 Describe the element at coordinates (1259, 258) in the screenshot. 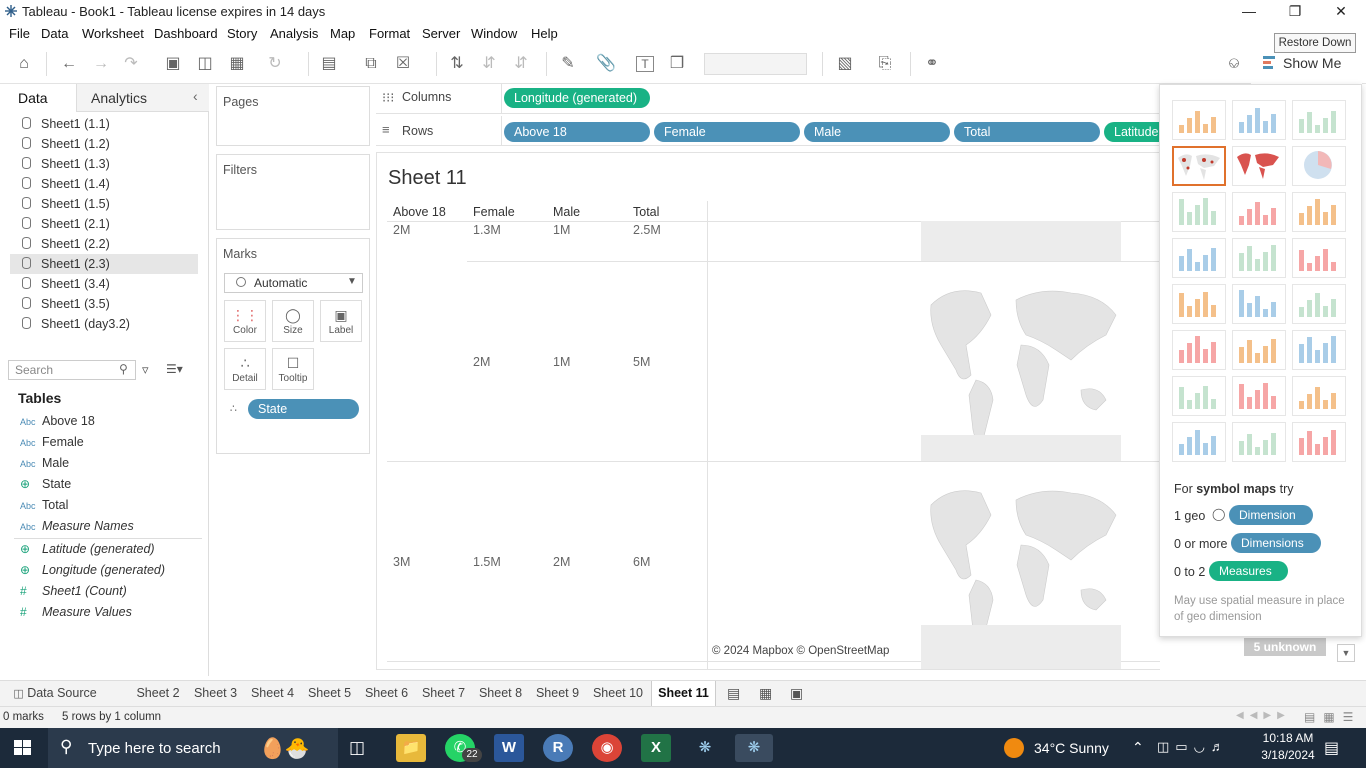

I see `circle-views-thumbnail` at that location.